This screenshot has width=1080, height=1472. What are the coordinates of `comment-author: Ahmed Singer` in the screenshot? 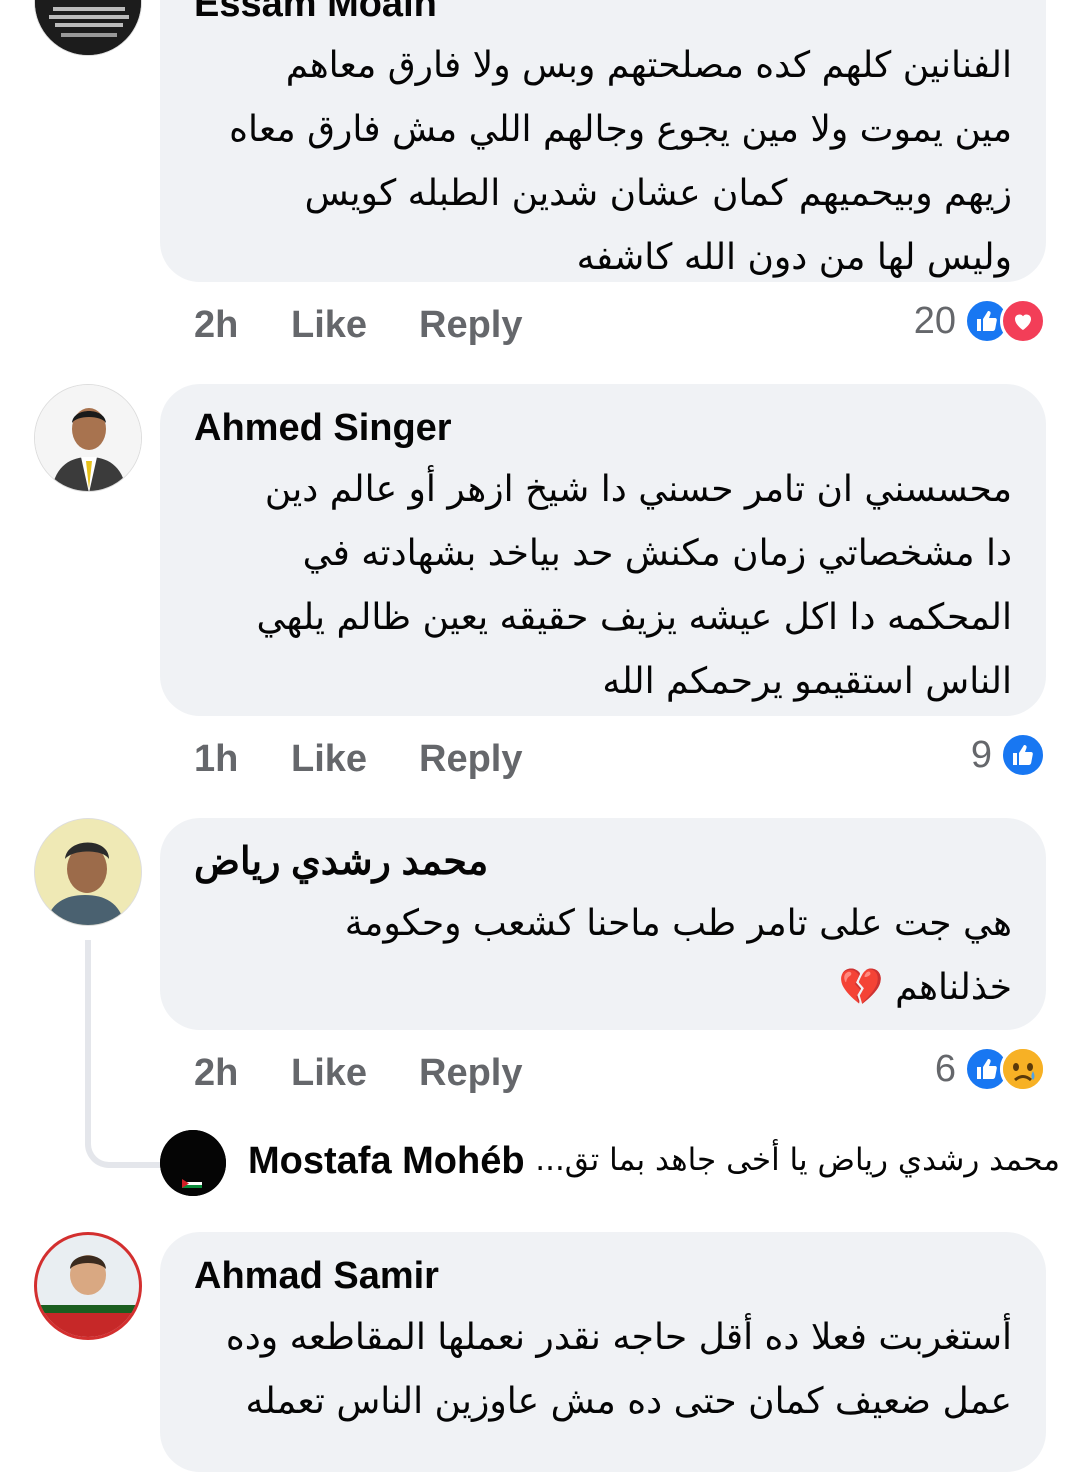 It's located at (603, 428).